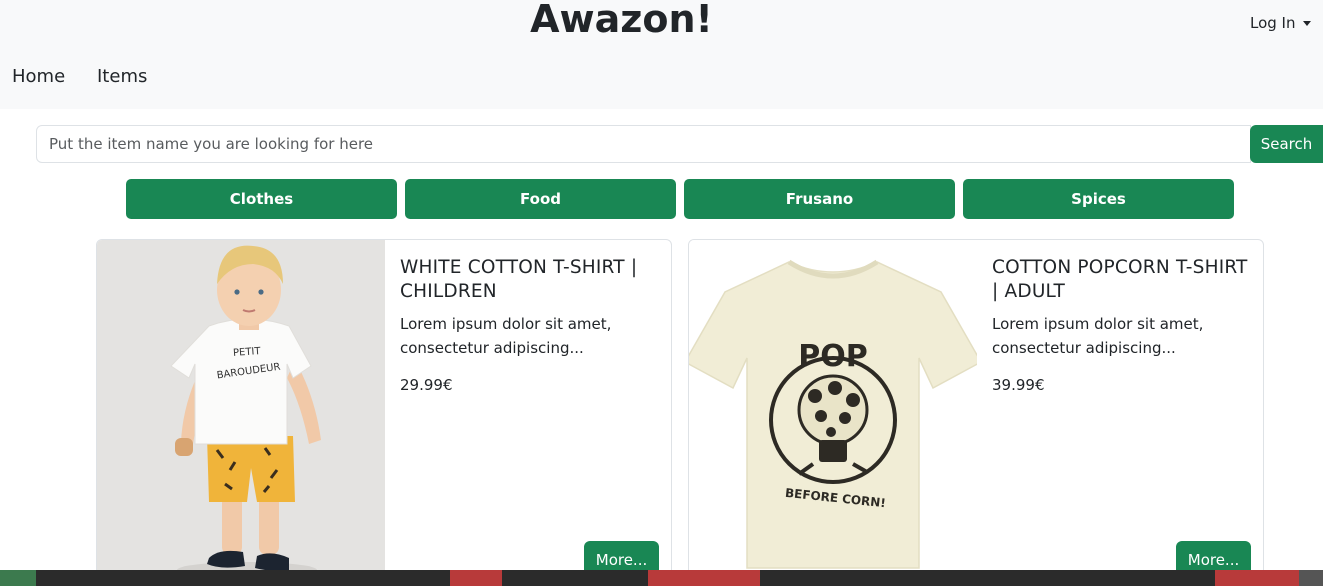 This screenshot has height=586, width=1323. What do you see at coordinates (819, 199) in the screenshot?
I see `category-button-frusano: Frusano` at bounding box center [819, 199].